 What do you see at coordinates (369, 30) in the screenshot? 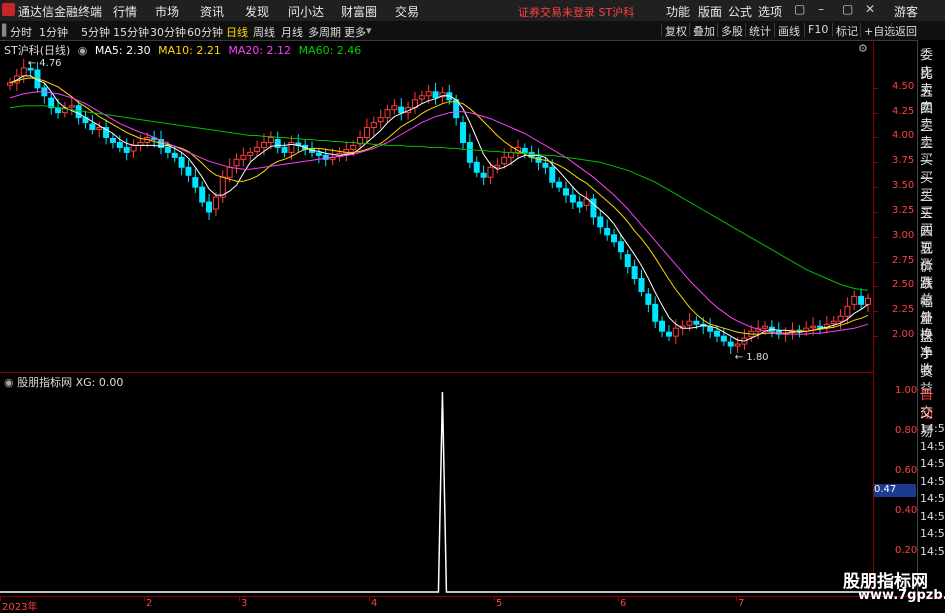
I see `chevron-down-icon: ▾` at bounding box center [369, 30].